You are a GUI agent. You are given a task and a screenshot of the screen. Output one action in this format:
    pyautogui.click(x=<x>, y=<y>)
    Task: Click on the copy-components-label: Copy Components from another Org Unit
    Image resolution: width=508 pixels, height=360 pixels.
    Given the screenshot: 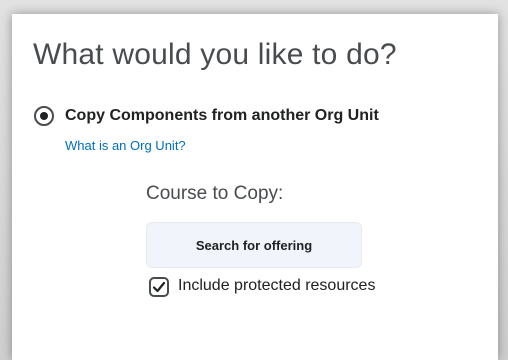 What is the action you would take?
    pyautogui.click(x=222, y=116)
    